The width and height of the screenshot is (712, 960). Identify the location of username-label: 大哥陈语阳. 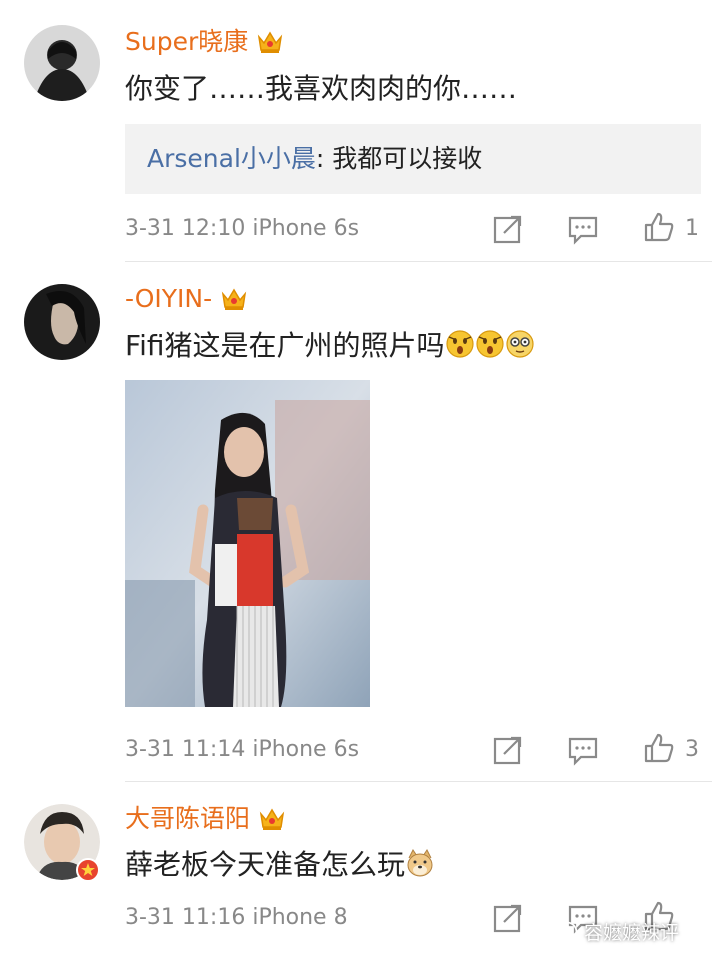
(187, 819).